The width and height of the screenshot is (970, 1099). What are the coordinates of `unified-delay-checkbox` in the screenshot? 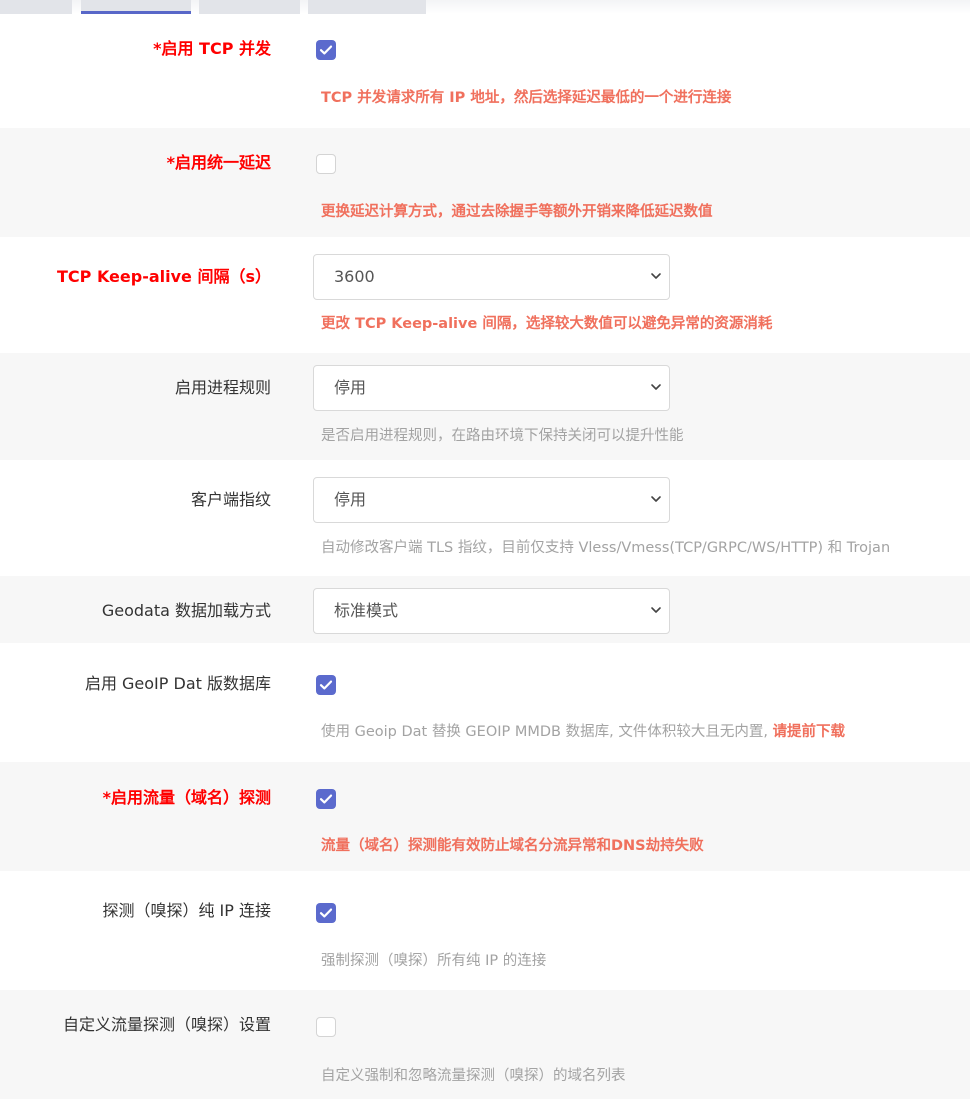 It's located at (326, 164).